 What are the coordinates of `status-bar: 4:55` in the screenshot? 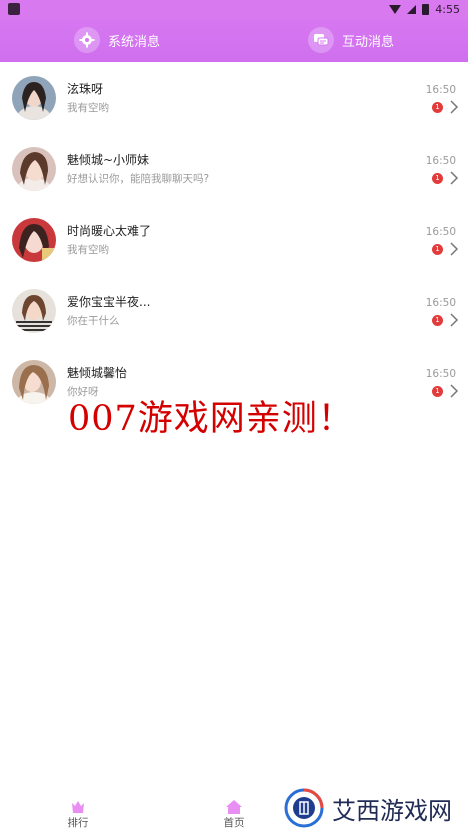 It's located at (234, 9).